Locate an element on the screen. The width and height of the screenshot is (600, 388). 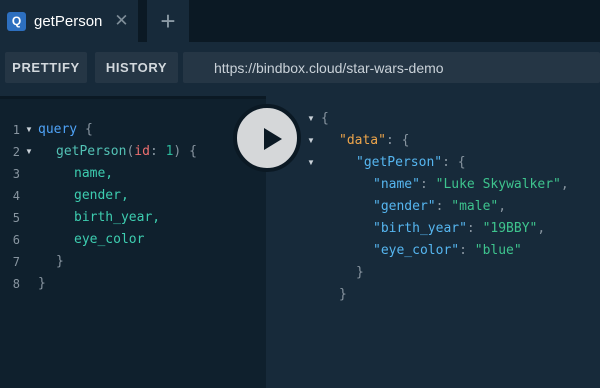
line-number: 3 is located at coordinates (16, 174).